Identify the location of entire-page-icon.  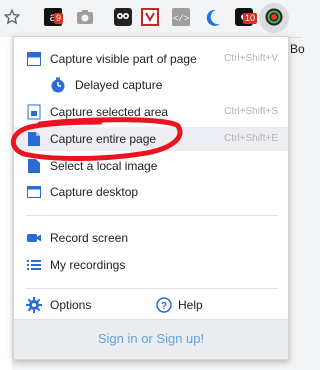
(34, 139).